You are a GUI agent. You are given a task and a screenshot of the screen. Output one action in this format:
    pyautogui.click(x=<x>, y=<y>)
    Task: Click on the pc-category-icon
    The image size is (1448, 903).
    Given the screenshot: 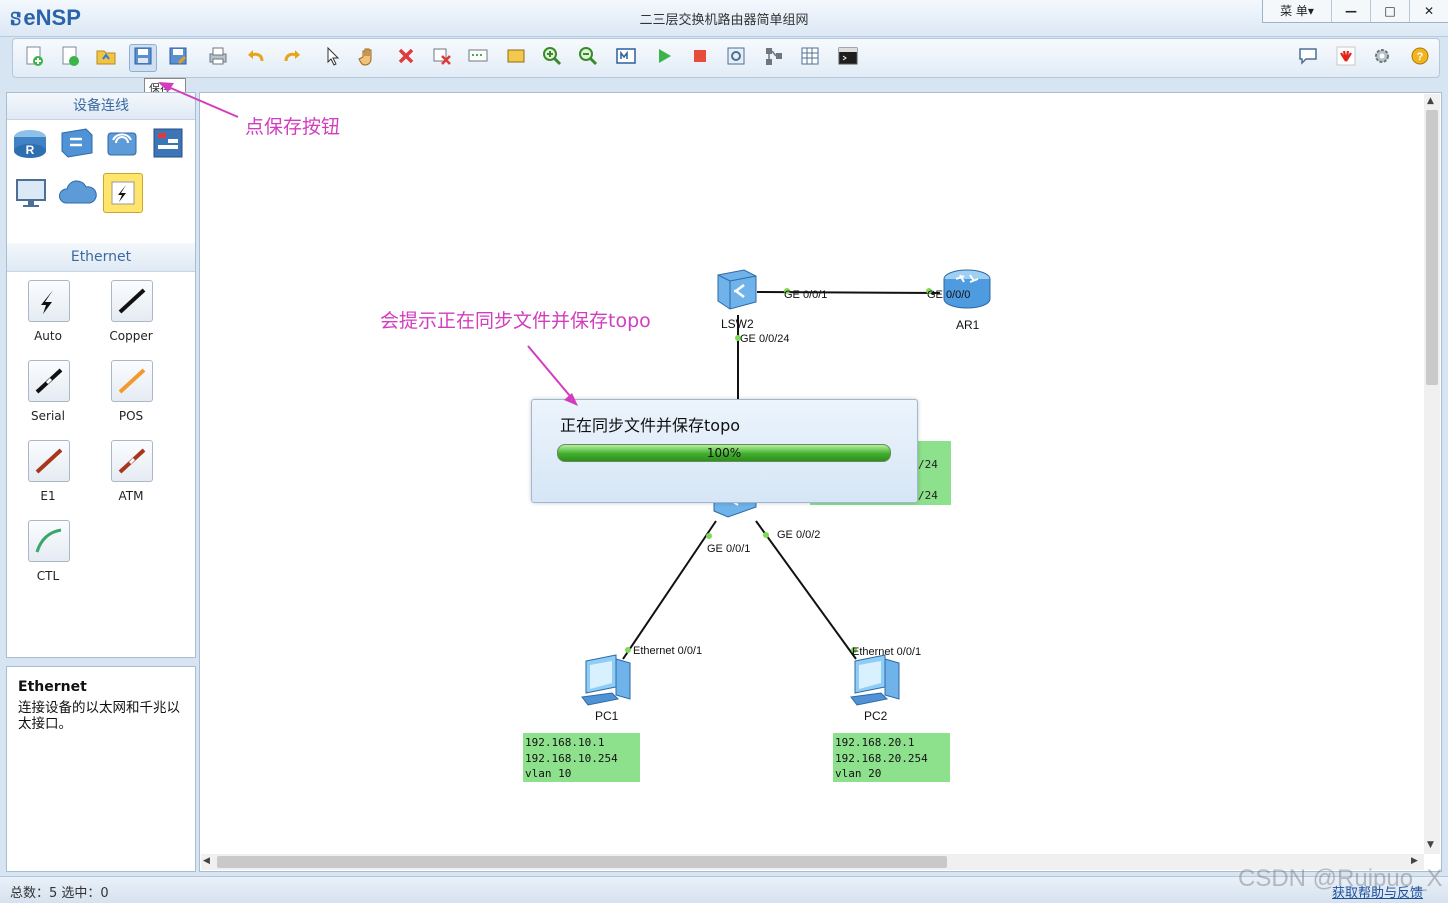 What is the action you would take?
    pyautogui.click(x=32, y=193)
    